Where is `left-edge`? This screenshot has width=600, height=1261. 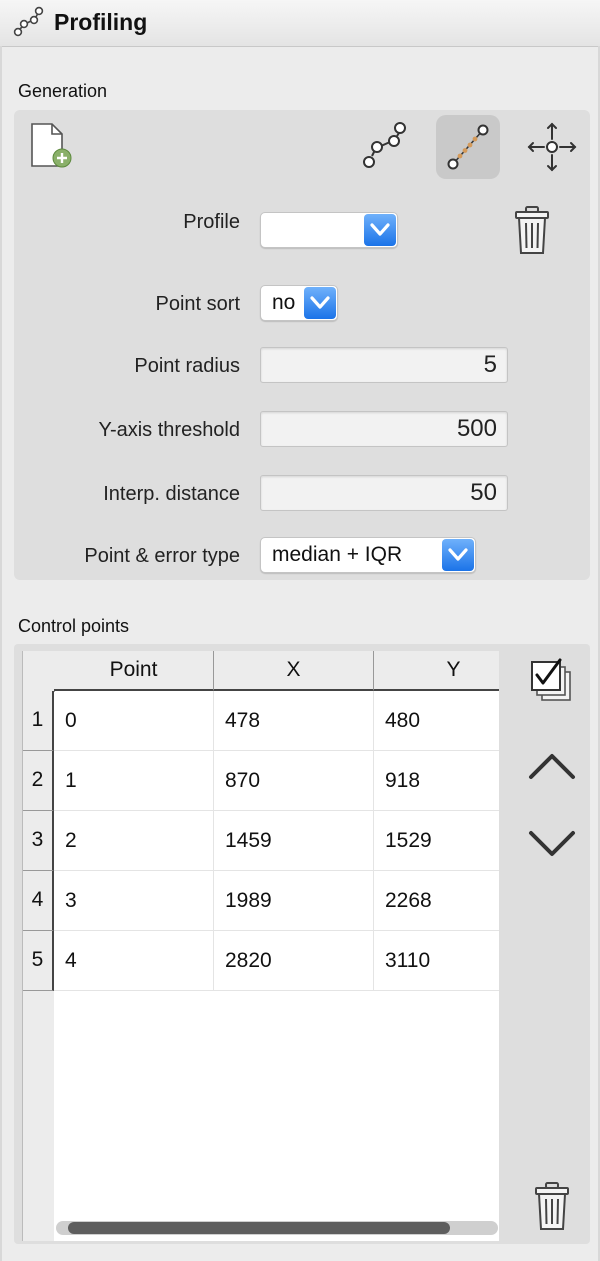
left-edge is located at coordinates (1, 653).